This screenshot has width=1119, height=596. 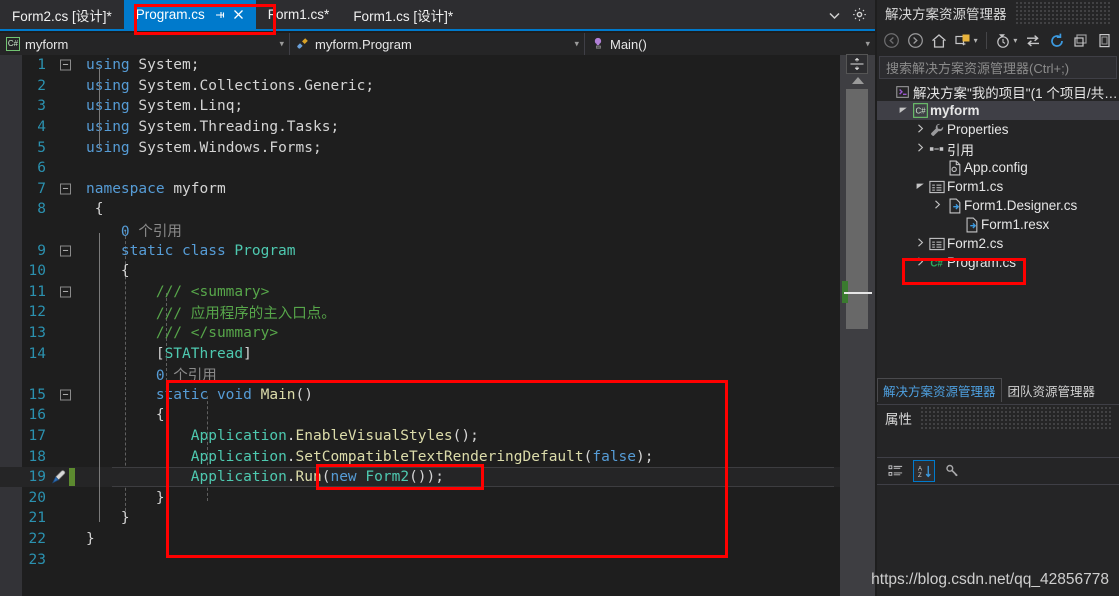 I want to click on tree-item-properties: Properties, so click(x=998, y=129).